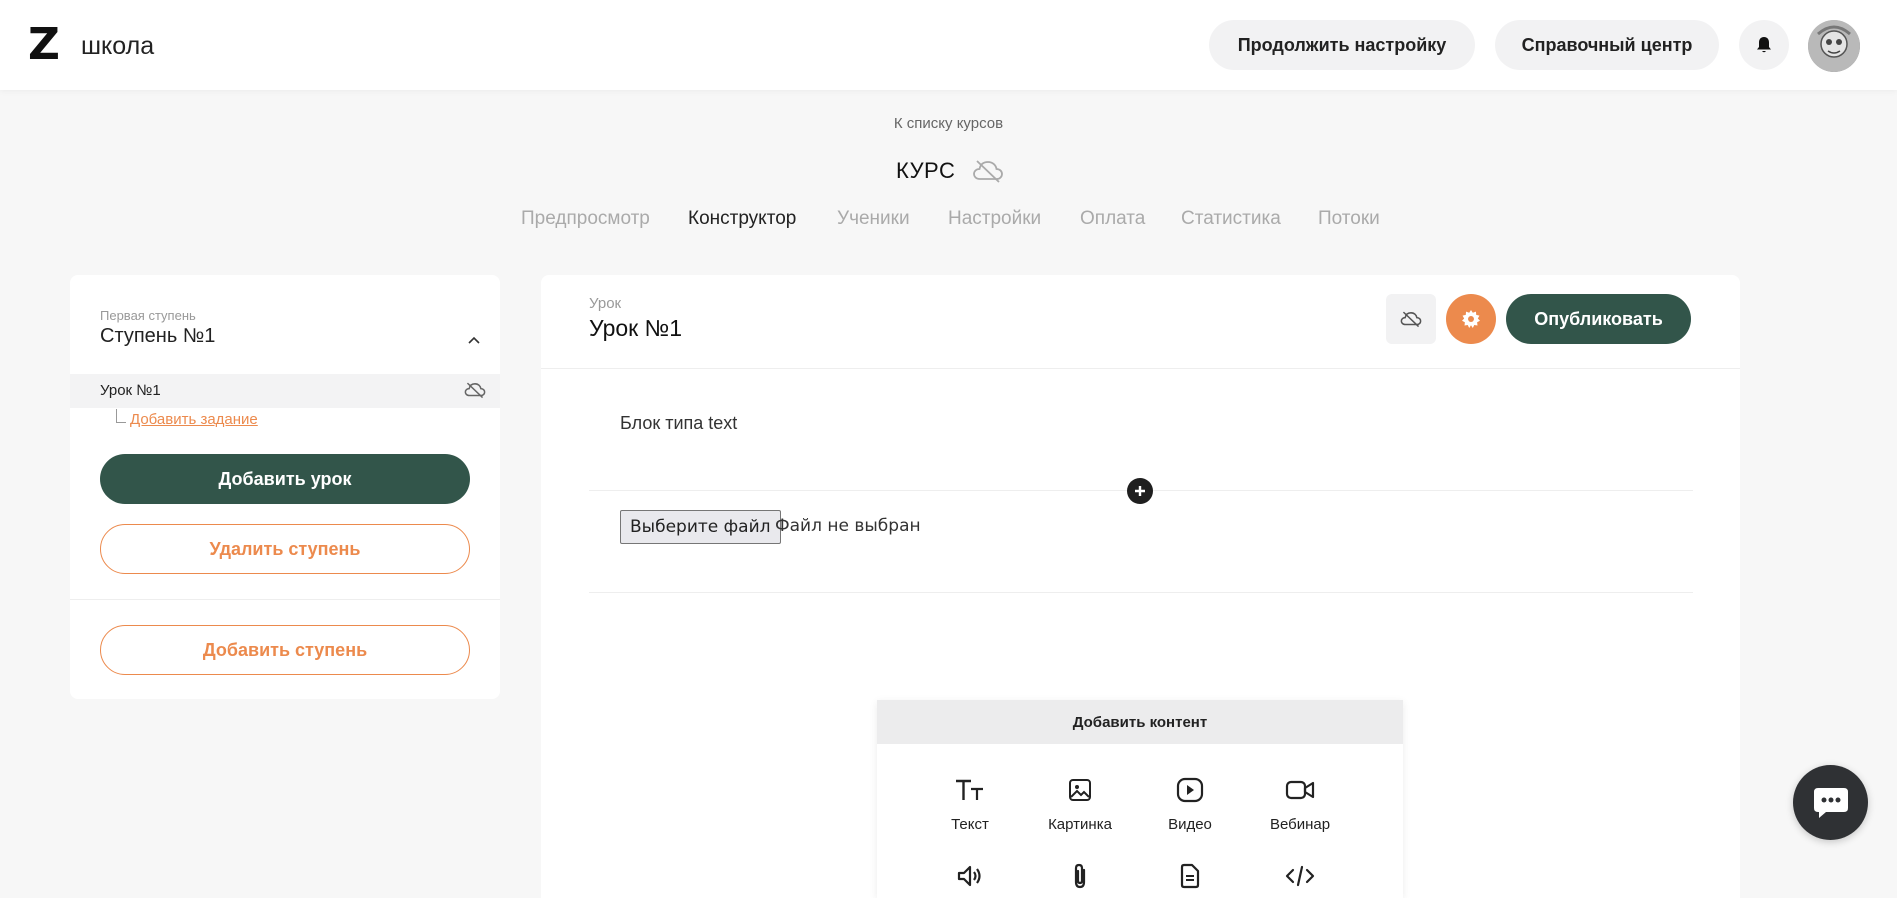  I want to click on tab-constructor: Конструктор, so click(742, 219).